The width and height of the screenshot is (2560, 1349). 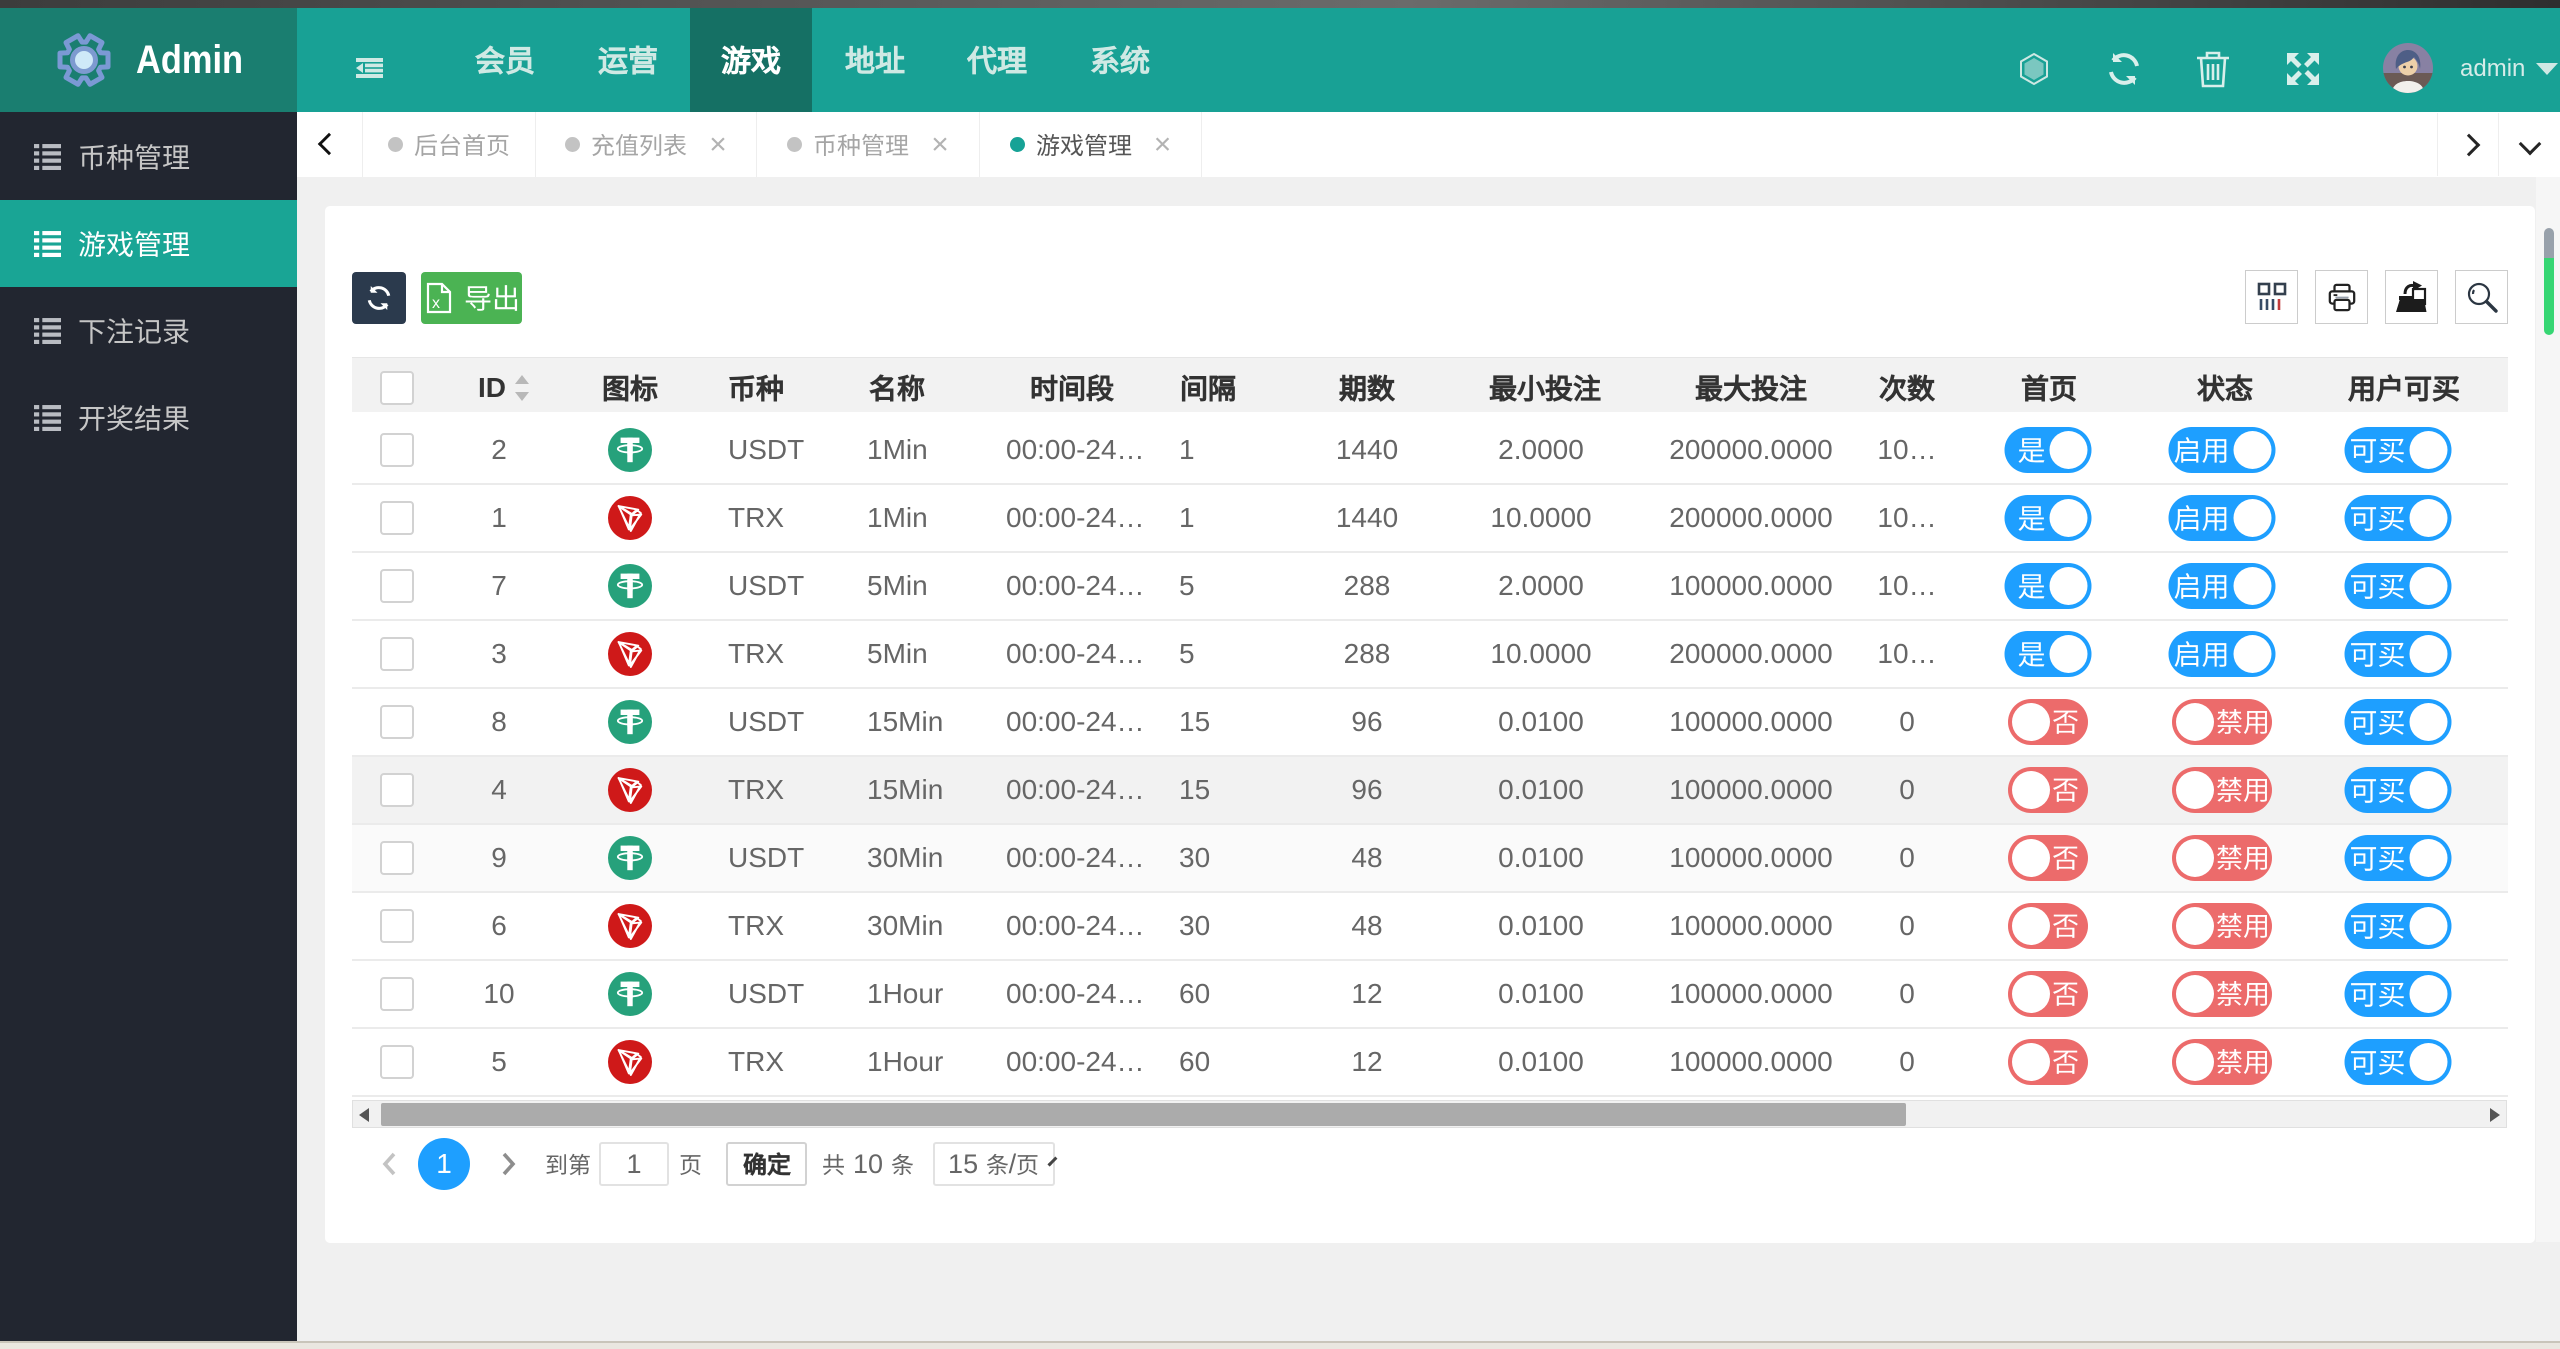 What do you see at coordinates (436, 303) in the screenshot?
I see `svg-text: x` at bounding box center [436, 303].